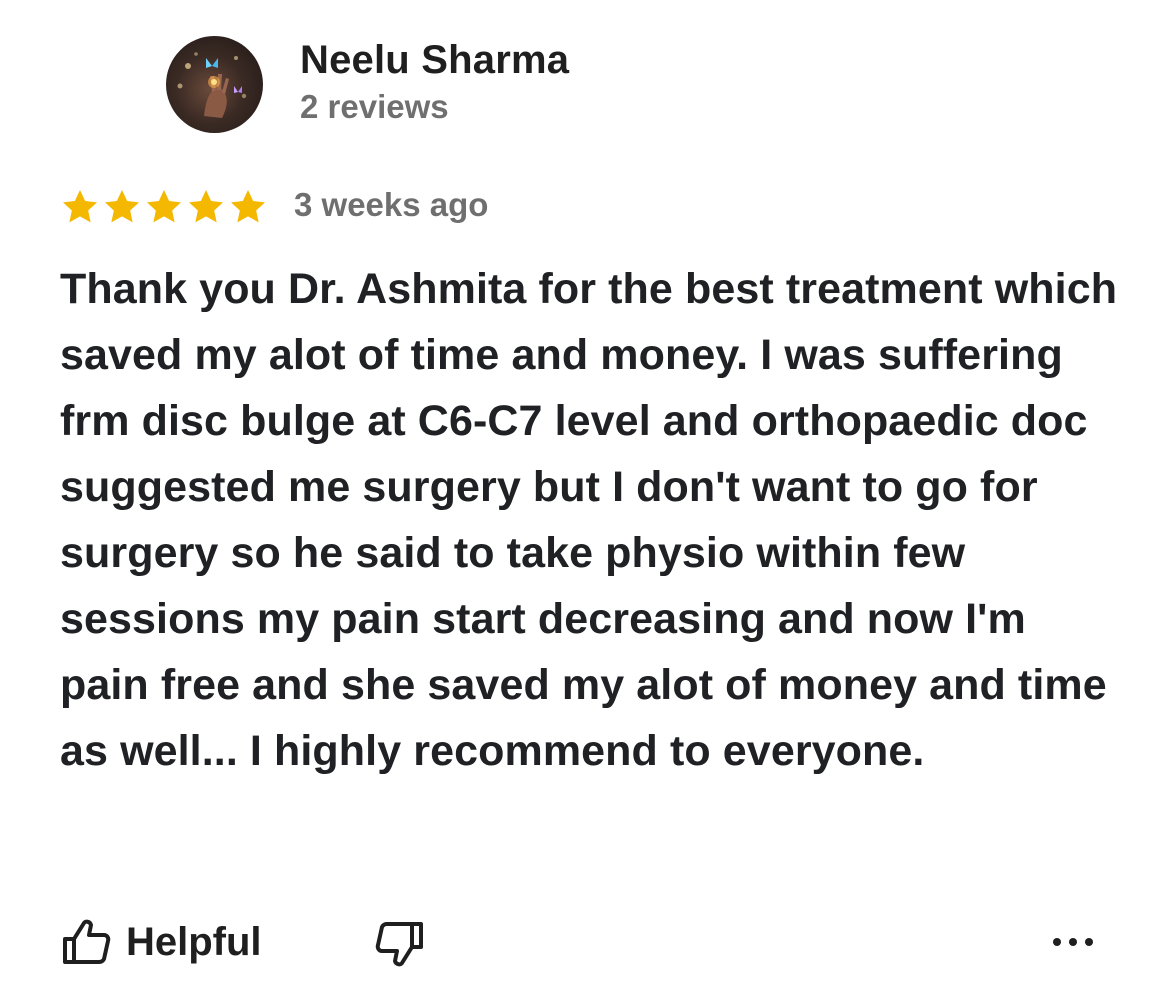 The width and height of the screenshot is (1169, 987). I want to click on dislike-button, so click(398, 944).